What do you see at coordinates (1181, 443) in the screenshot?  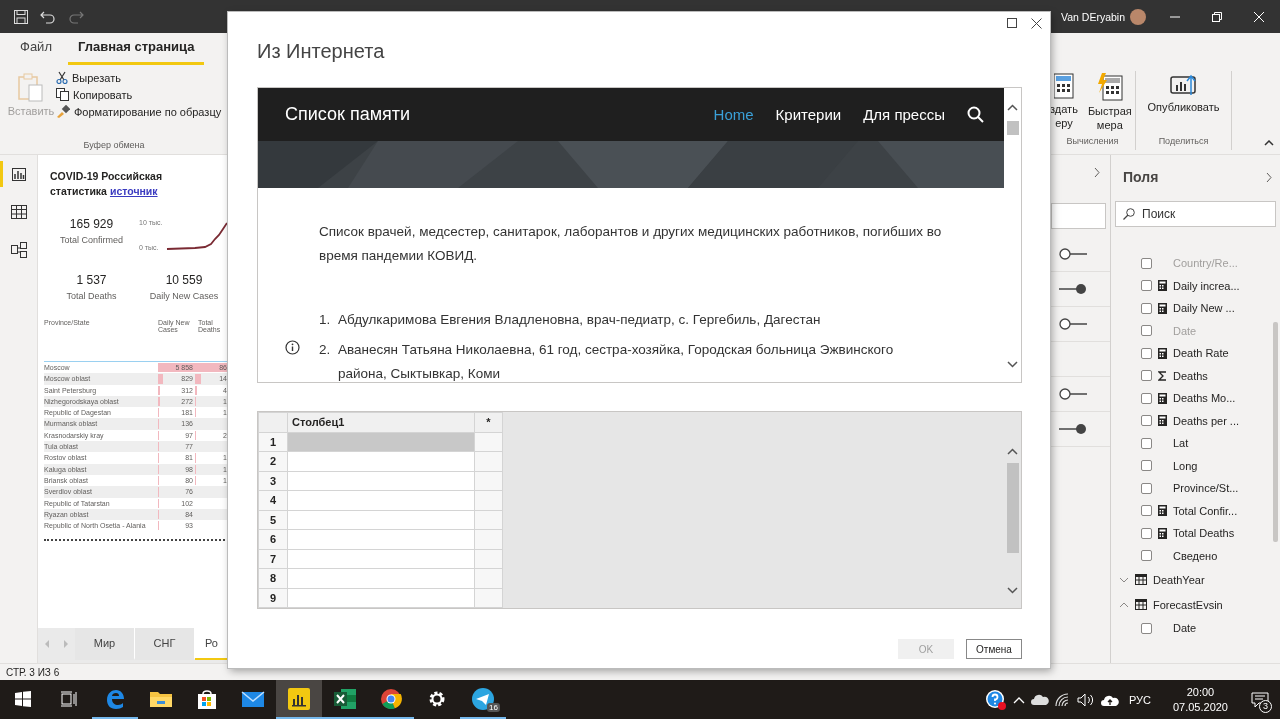 I see `field-name: Lat` at bounding box center [1181, 443].